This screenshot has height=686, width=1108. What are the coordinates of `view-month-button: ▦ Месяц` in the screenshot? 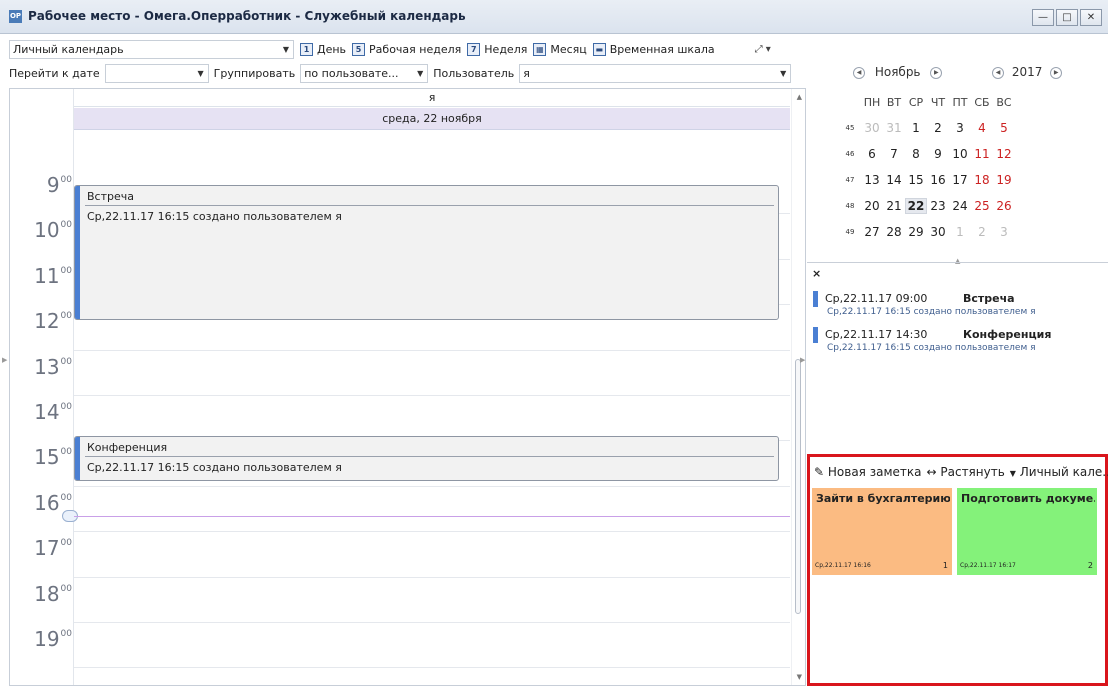 It's located at (560, 49).